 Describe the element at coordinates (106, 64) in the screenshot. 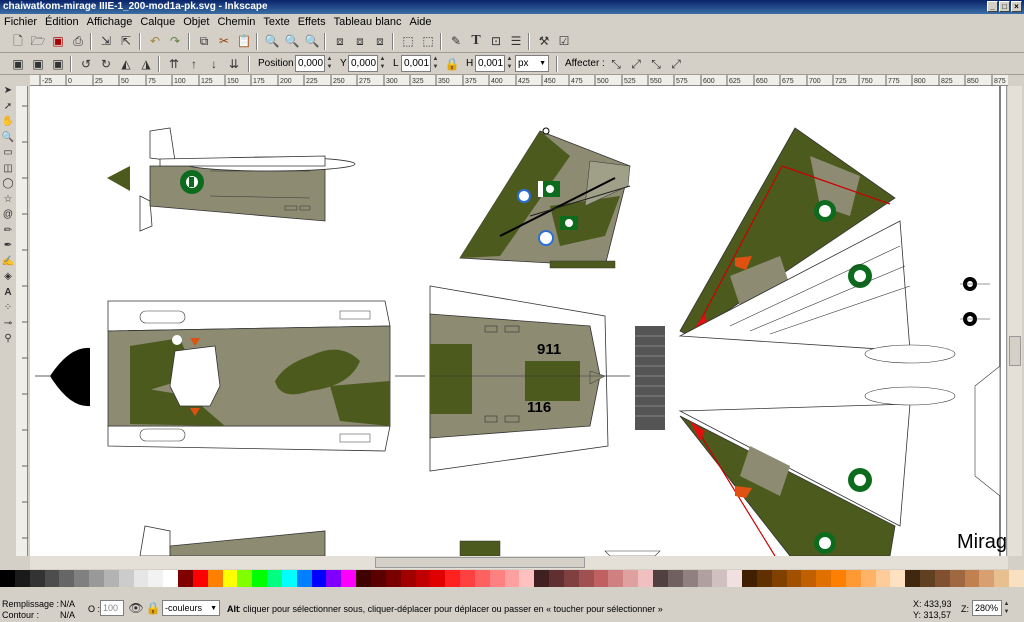

I see `rotate-cw-icon: ↻` at that location.